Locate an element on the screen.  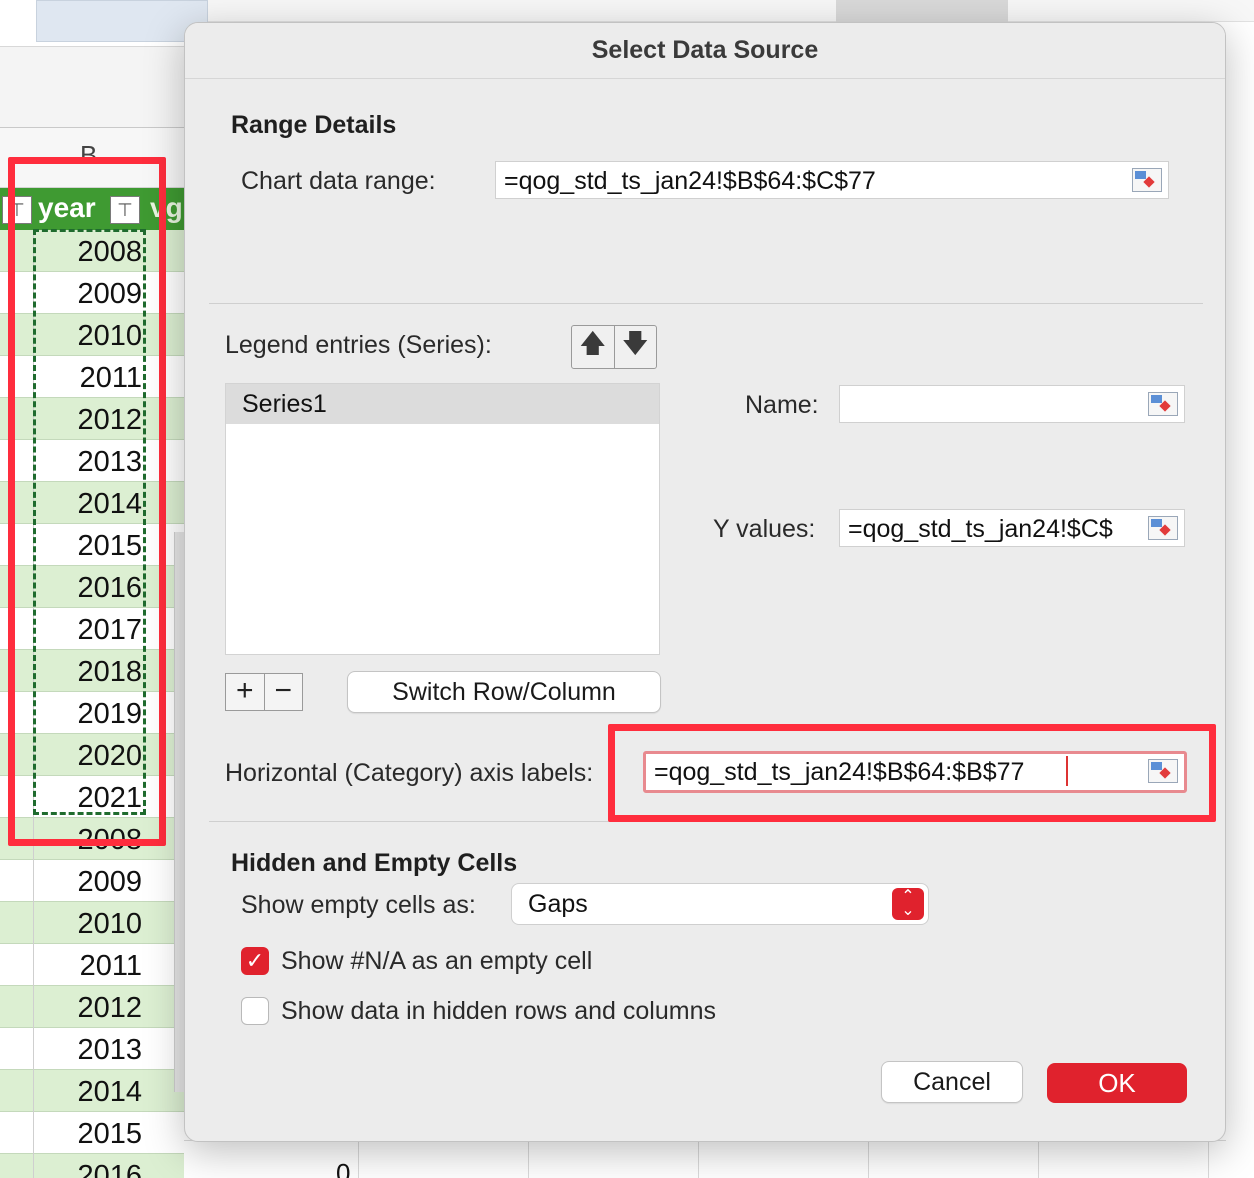
section-divider is located at coordinates (706, 303).